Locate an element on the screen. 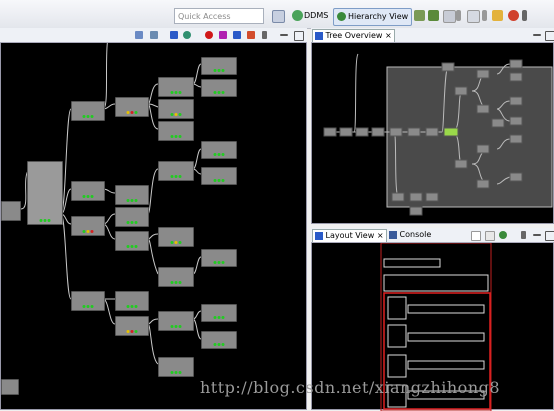  main-toolbar: Quick Access DDMS Hierarchy View is located at coordinates (277, 14).